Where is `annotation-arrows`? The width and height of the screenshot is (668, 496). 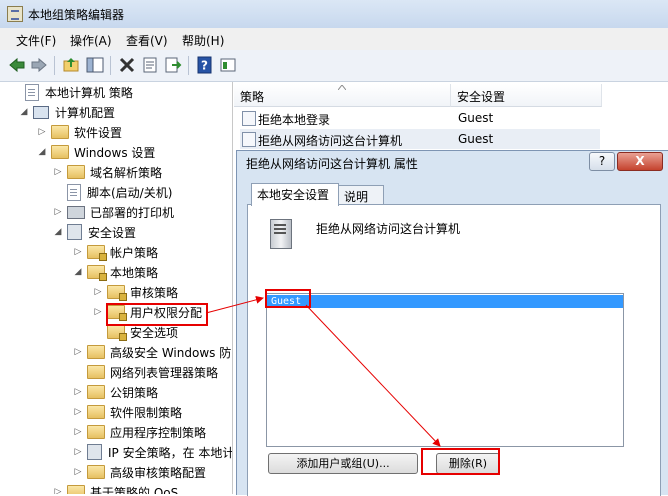
annotation-arrows is located at coordinates (323, 371).